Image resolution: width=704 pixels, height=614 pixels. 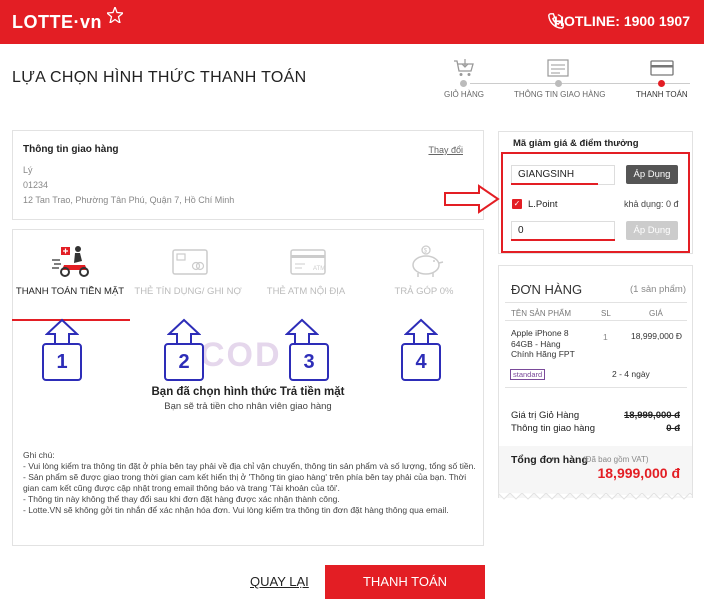 What do you see at coordinates (464, 94) in the screenshot?
I see `step-label-cart: GIỎ HÀNG` at bounding box center [464, 94].